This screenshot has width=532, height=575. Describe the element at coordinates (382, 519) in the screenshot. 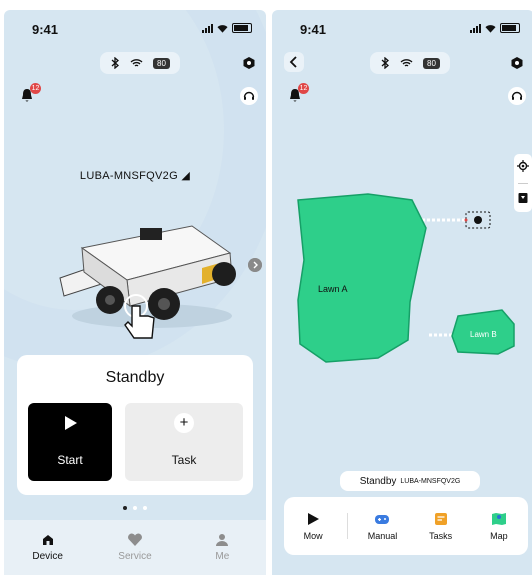

I see `gamepad-icon` at that location.